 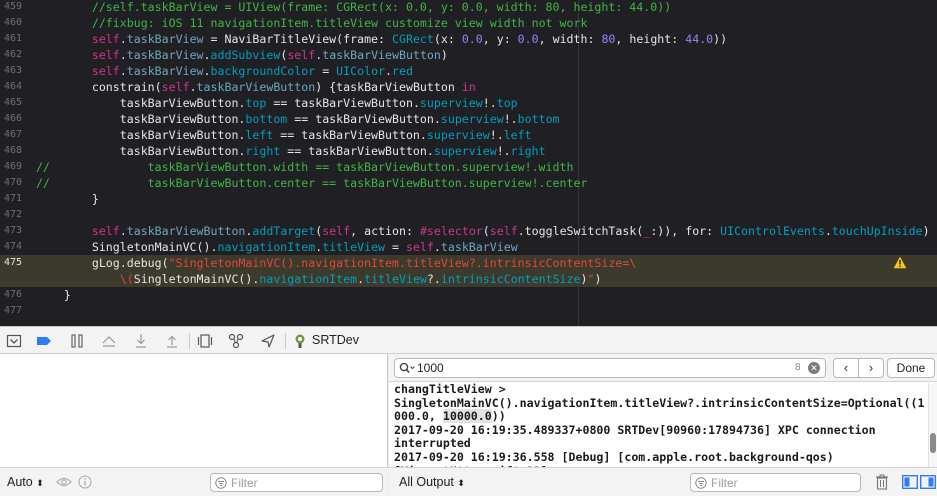 I want to click on show-console-view-icon, so click(x=928, y=482).